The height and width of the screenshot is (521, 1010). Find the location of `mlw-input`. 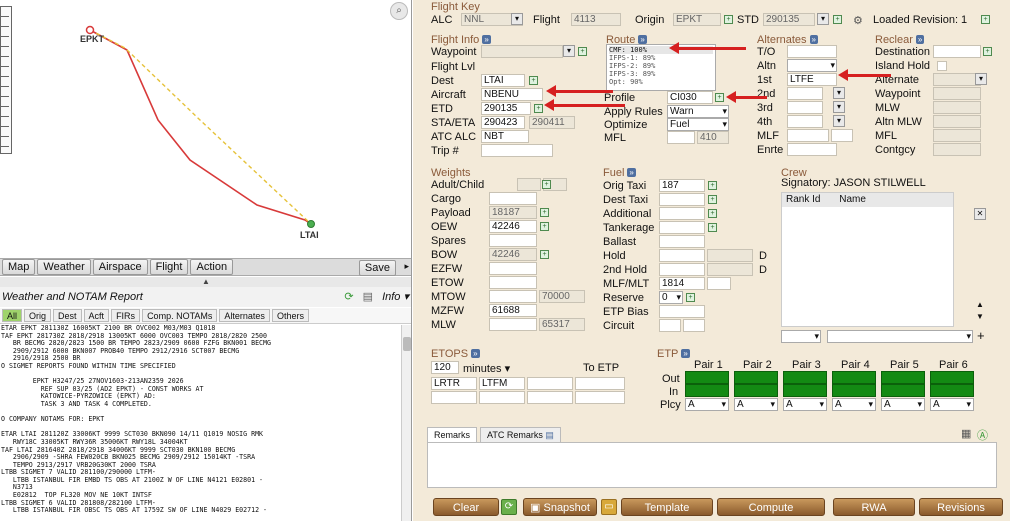

mlw-input is located at coordinates (513, 324).